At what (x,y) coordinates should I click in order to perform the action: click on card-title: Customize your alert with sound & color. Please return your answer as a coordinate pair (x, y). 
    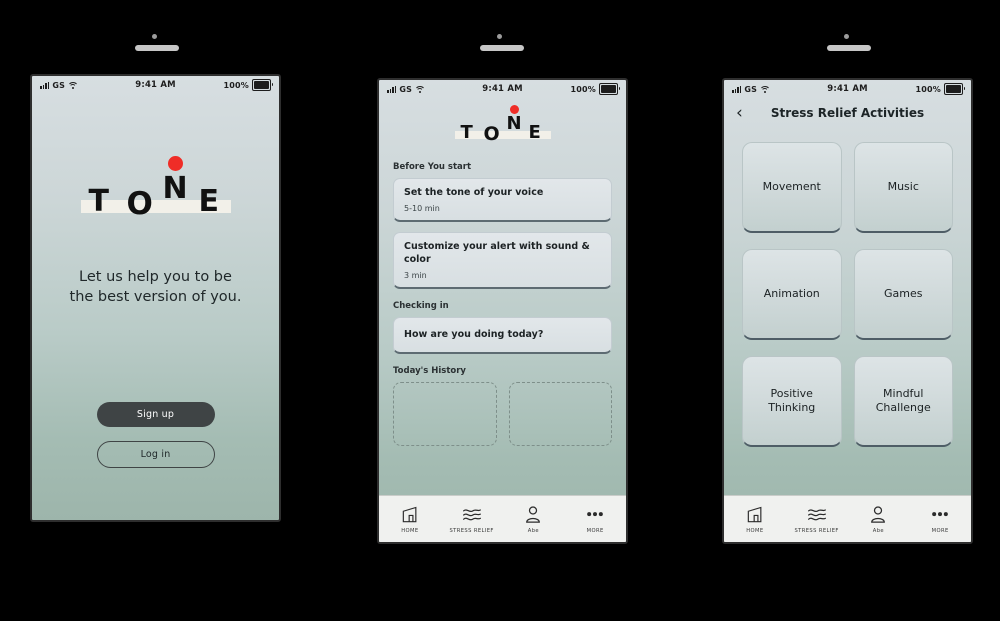
    Looking at the image, I should click on (497, 253).